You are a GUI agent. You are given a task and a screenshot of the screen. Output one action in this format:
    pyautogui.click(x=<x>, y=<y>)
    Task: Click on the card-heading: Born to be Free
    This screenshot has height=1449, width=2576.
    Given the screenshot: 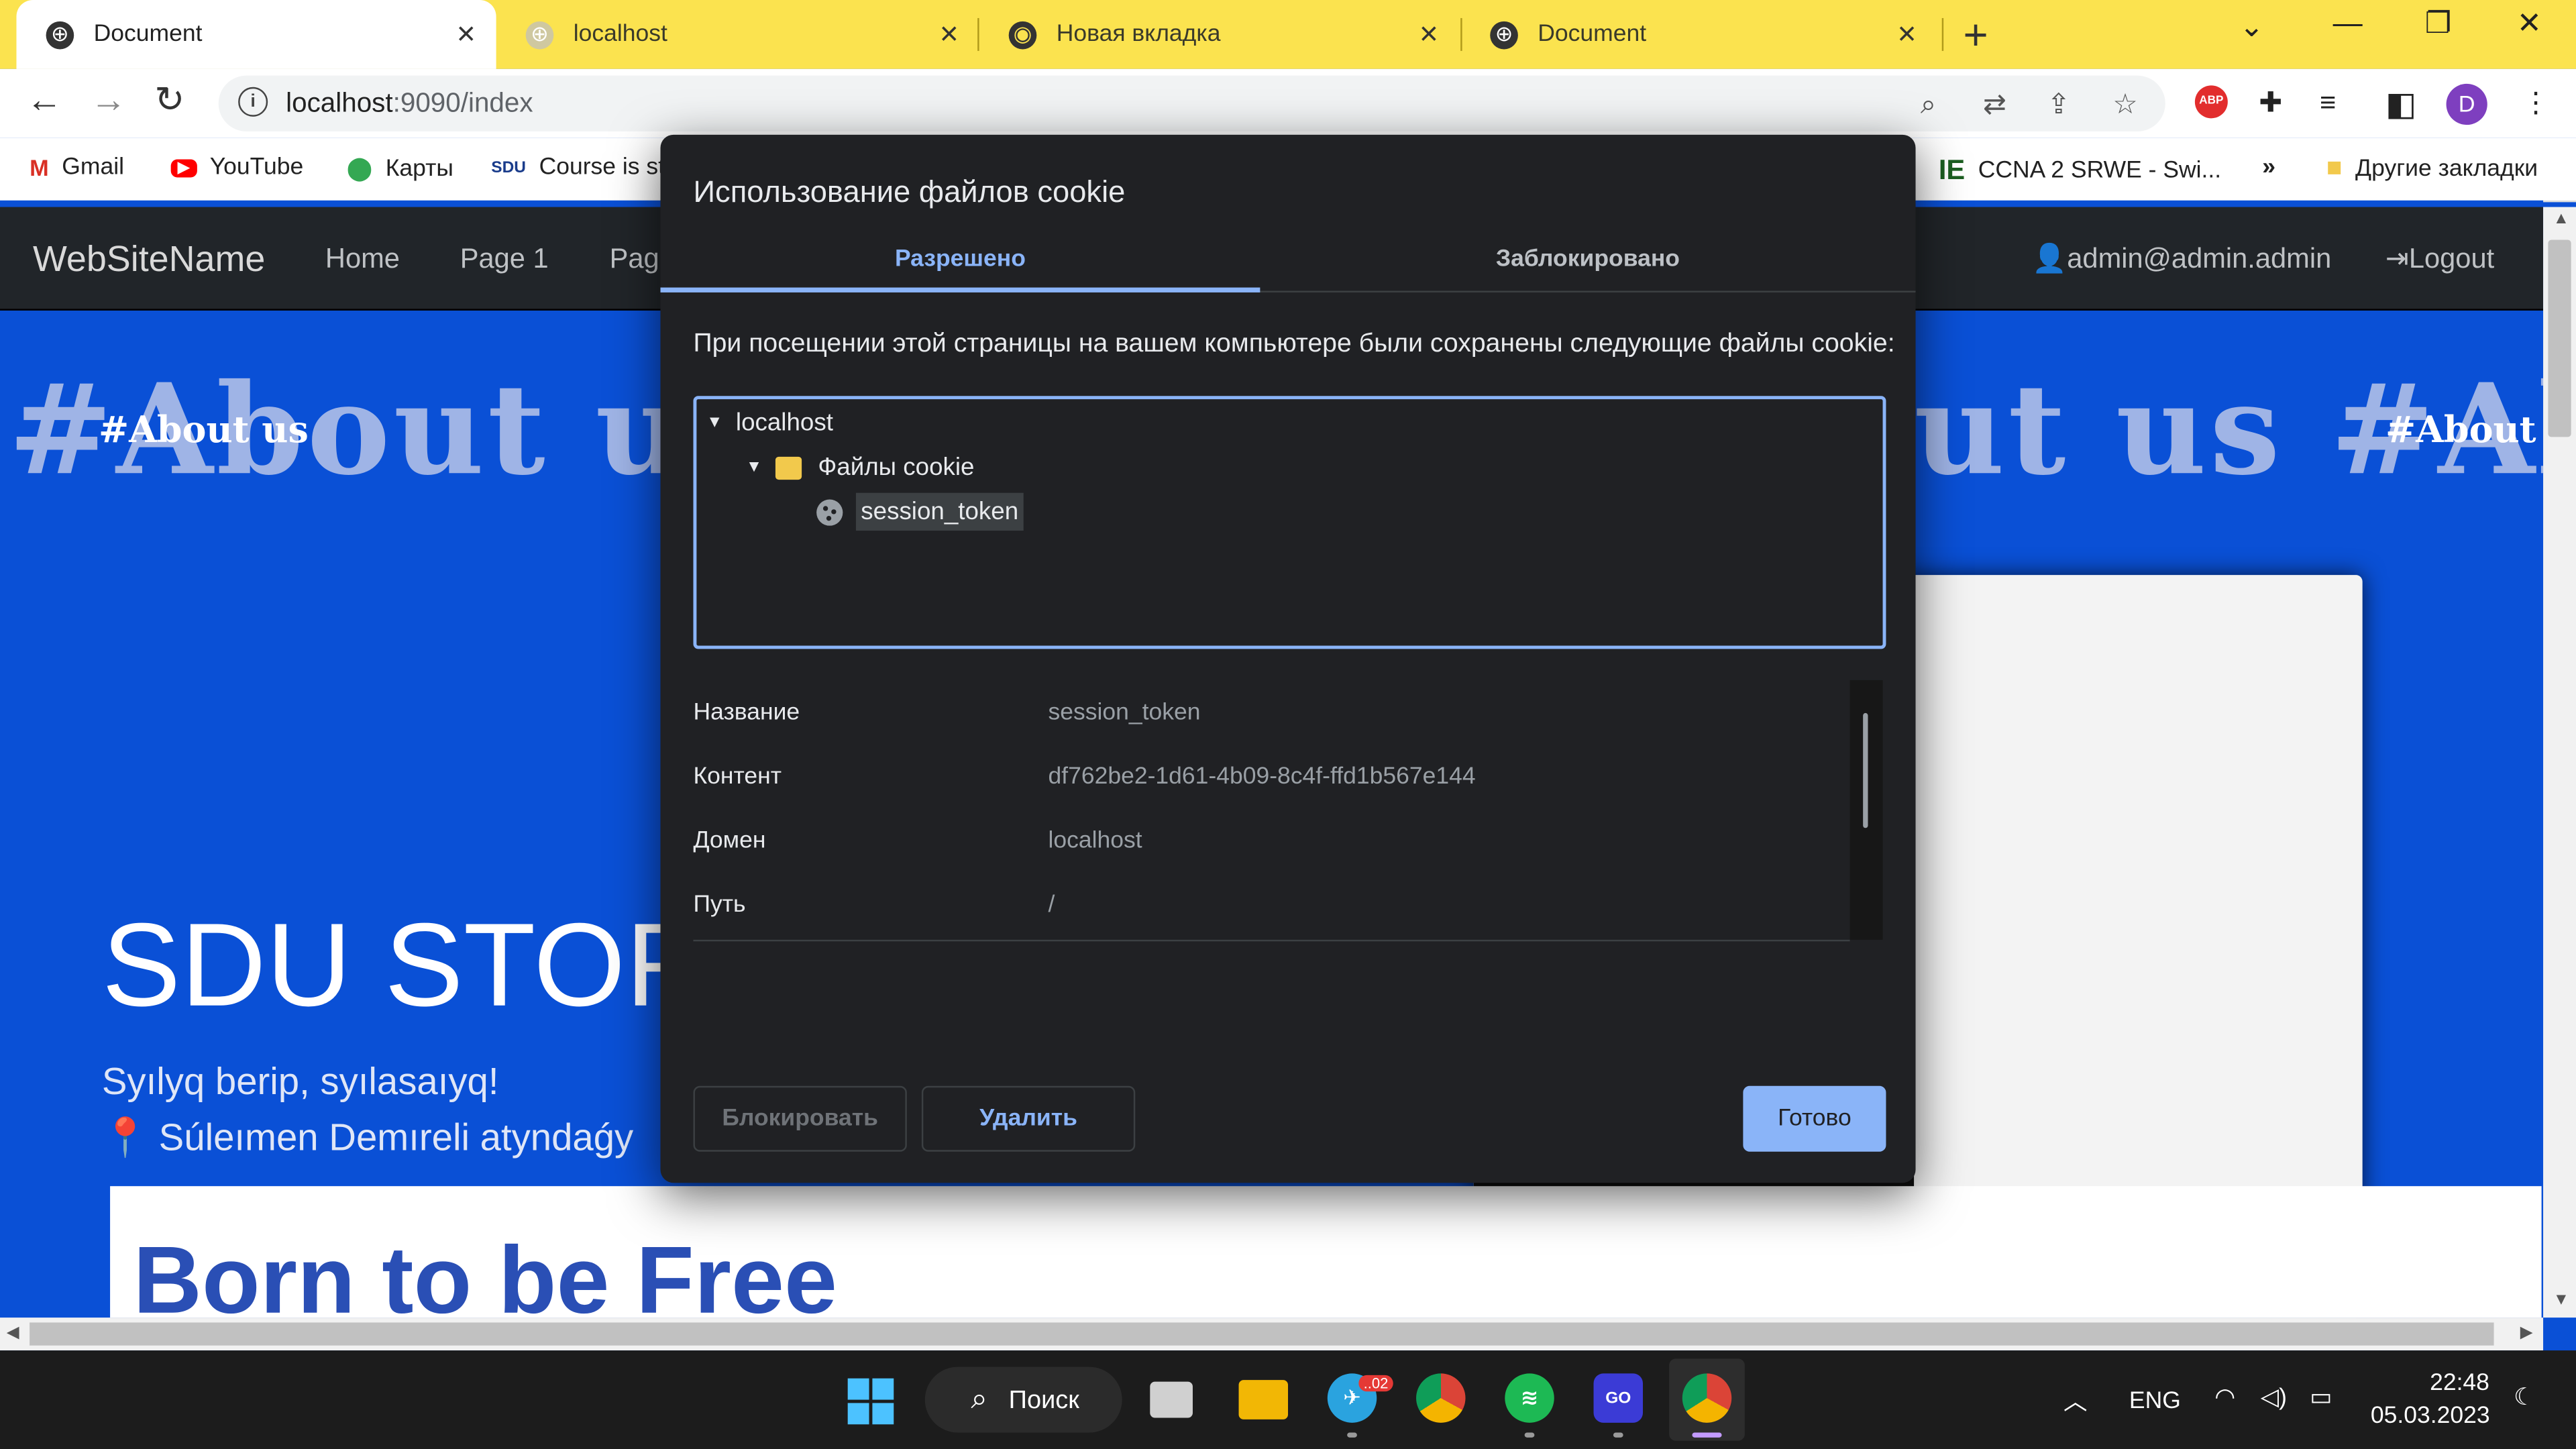 What is the action you would take?
    pyautogui.click(x=485, y=1272)
    